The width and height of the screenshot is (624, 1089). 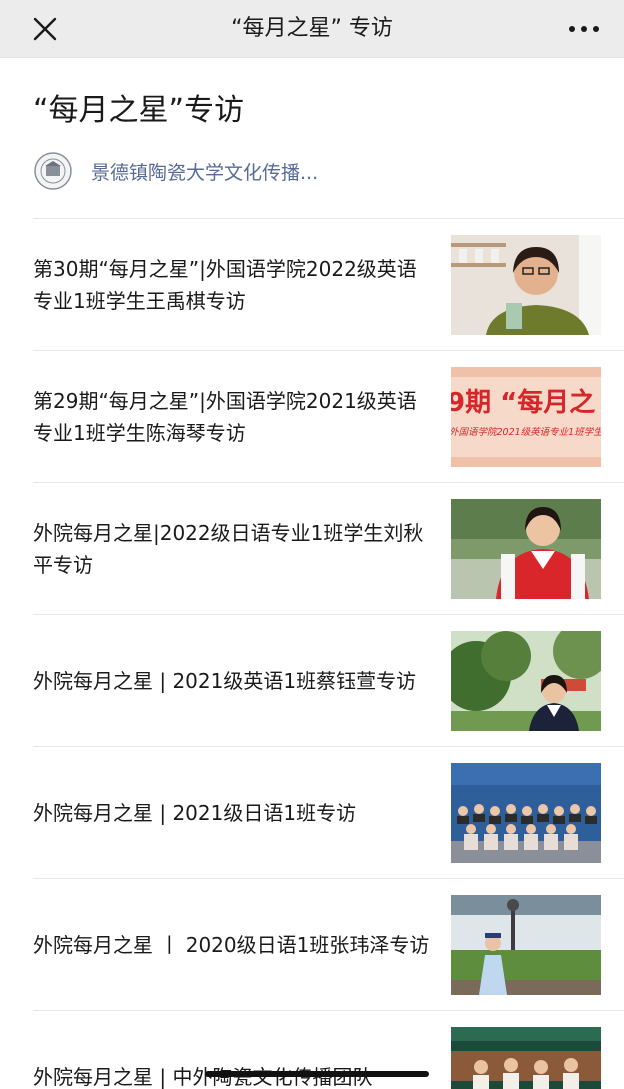 What do you see at coordinates (225, 285) in the screenshot?
I see `article-title: 第30期“每月之星”|外国语学院2022级英语专业1班学生王禹棋专访` at bounding box center [225, 285].